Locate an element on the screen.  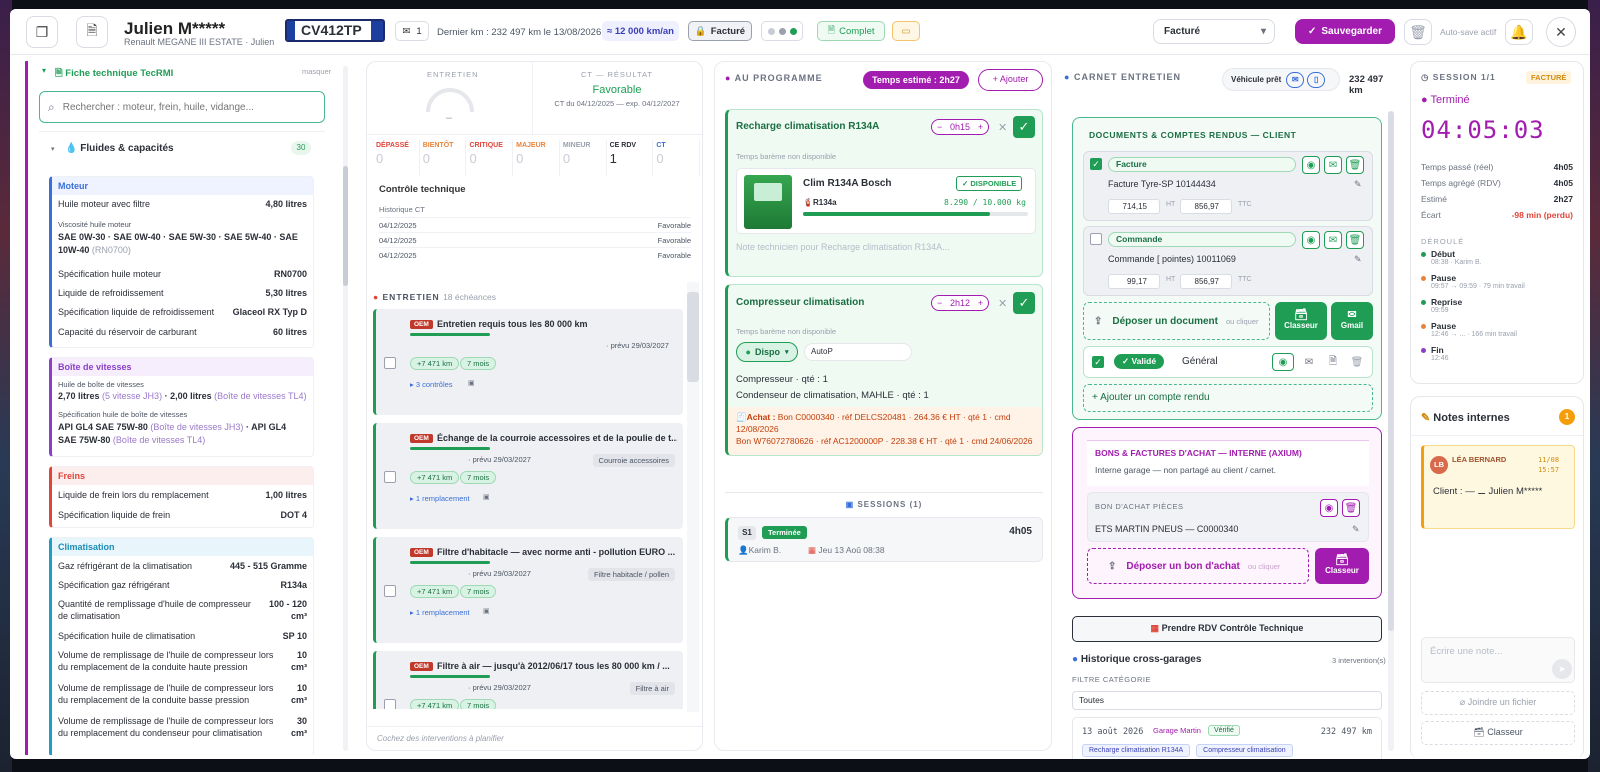
comment-icon: ▭ is located at coordinates (906, 31).